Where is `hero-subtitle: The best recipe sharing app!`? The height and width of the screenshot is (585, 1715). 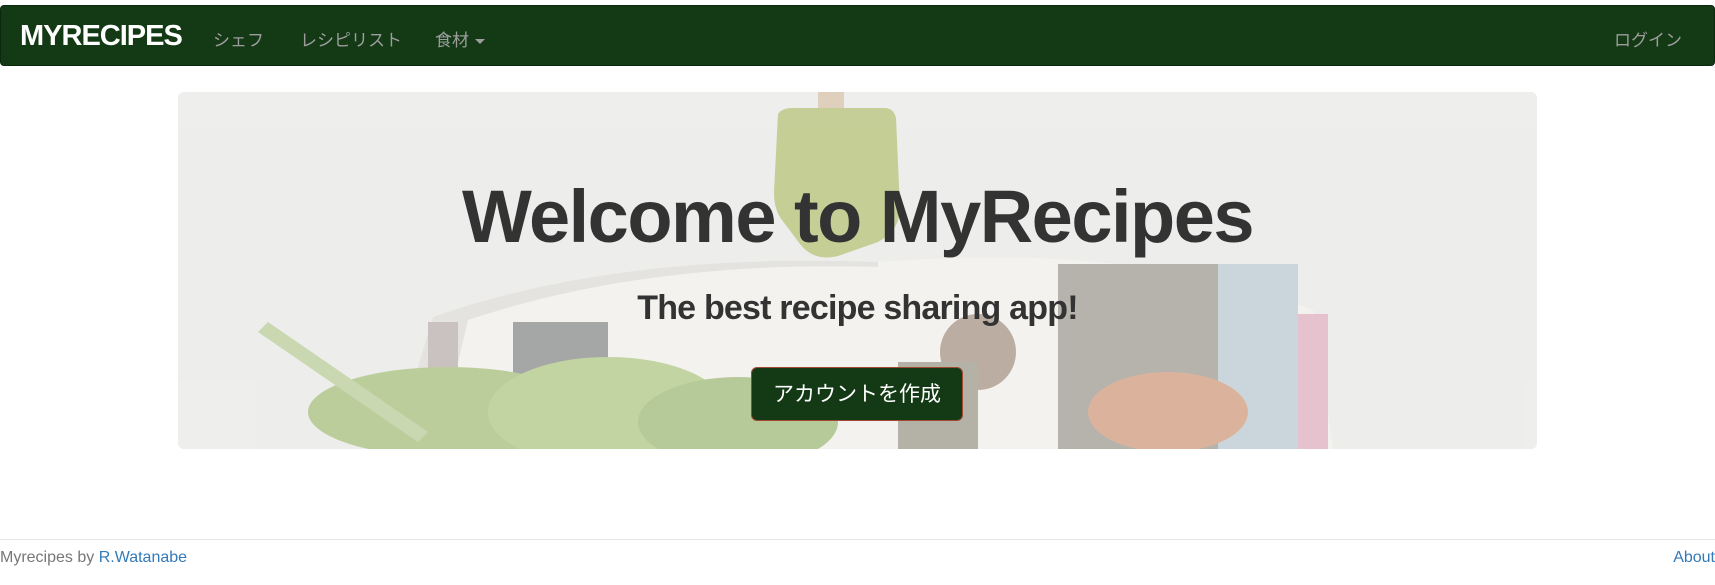 hero-subtitle: The best recipe sharing app! is located at coordinates (857, 308).